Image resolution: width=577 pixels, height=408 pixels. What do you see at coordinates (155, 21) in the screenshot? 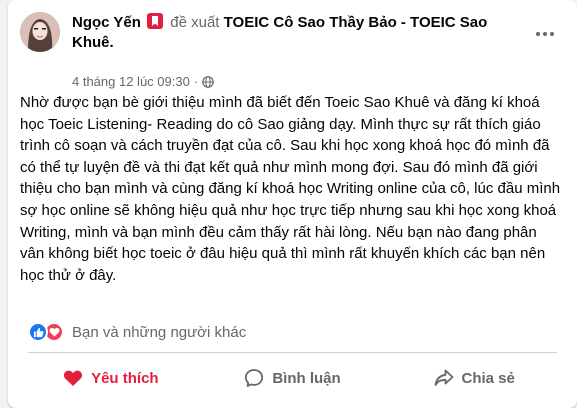
I see `recommend-badge-icon` at bounding box center [155, 21].